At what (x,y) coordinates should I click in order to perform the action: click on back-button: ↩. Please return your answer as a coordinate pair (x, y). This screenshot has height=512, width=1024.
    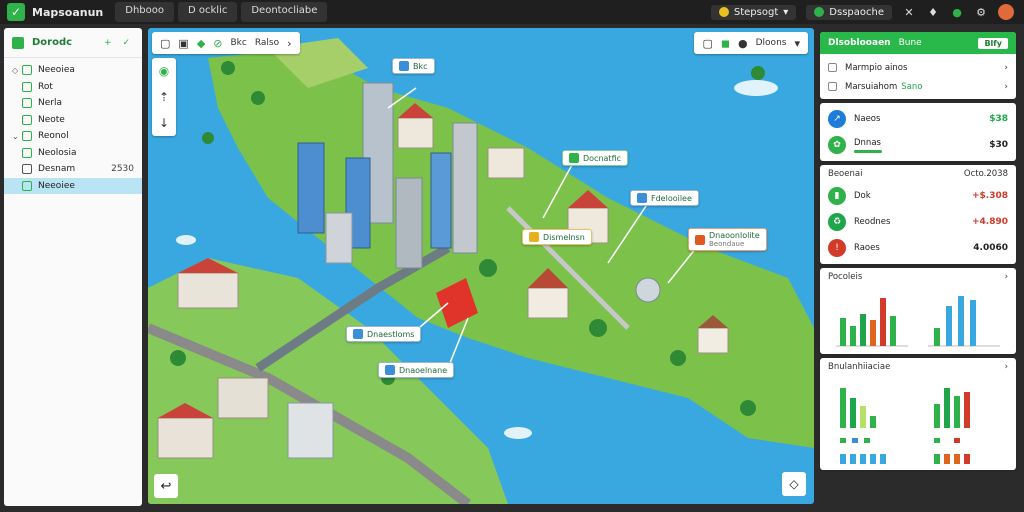
    Looking at the image, I should click on (166, 486).